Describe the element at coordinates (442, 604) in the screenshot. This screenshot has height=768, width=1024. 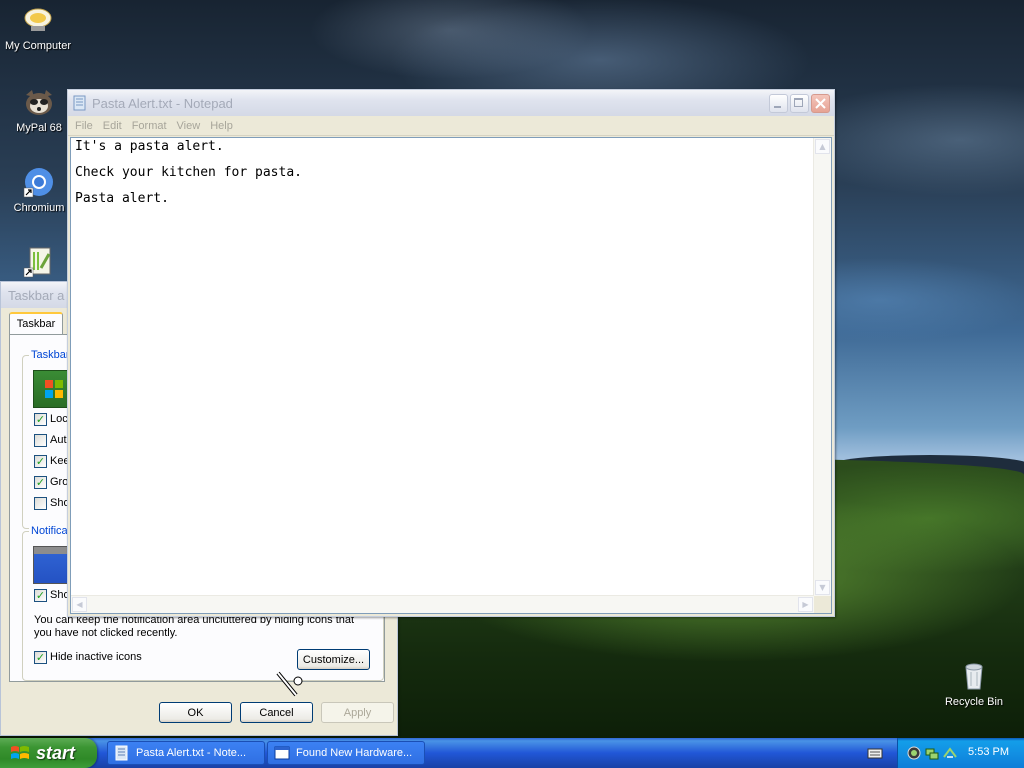
I see `horizontal-scrollbar: ◀ ▶` at that location.